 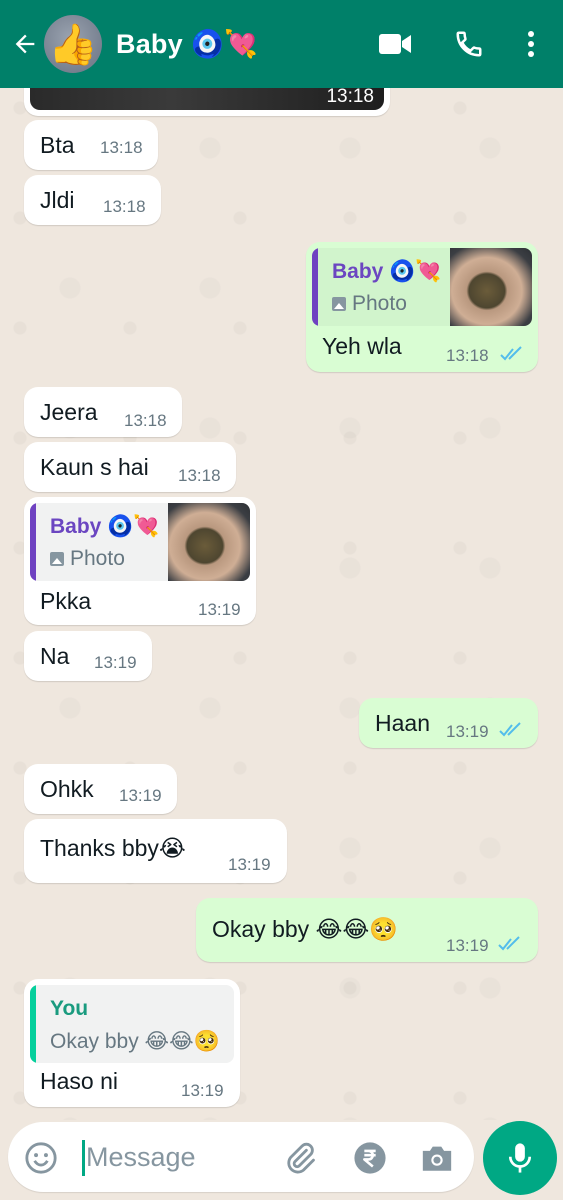 I want to click on message-bubble: Okay bby 😂😂🥺 13:19, so click(x=367, y=930).